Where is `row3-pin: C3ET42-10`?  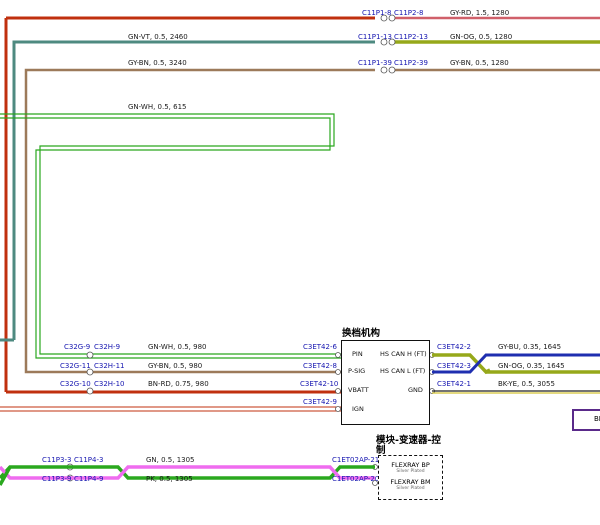
row3-pin: C3ET42-10 is located at coordinates (319, 384).